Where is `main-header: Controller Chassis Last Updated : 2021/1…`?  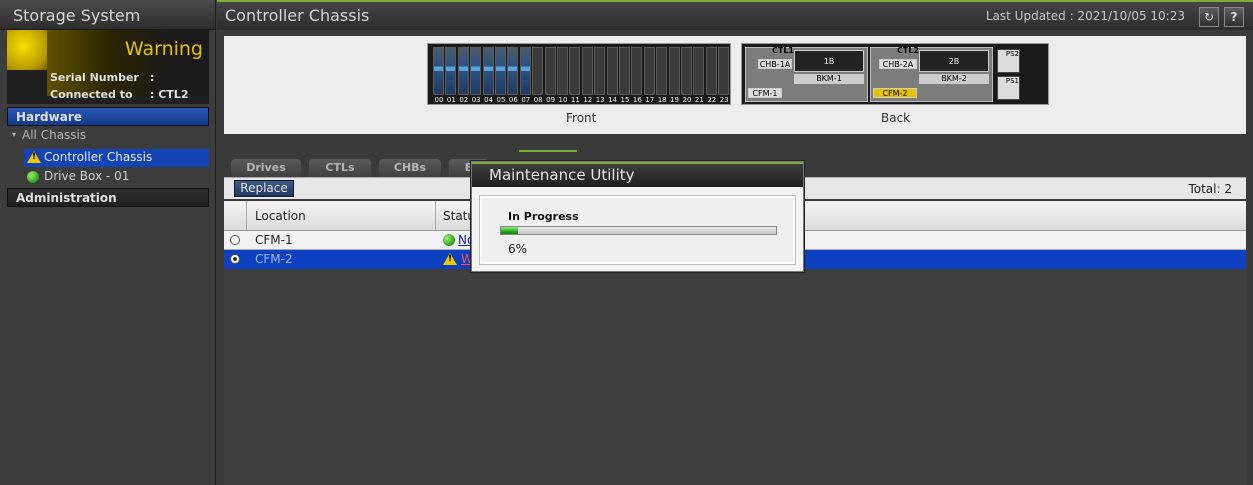 main-header: Controller Chassis Last Updated : 2021/1… is located at coordinates (735, 15).